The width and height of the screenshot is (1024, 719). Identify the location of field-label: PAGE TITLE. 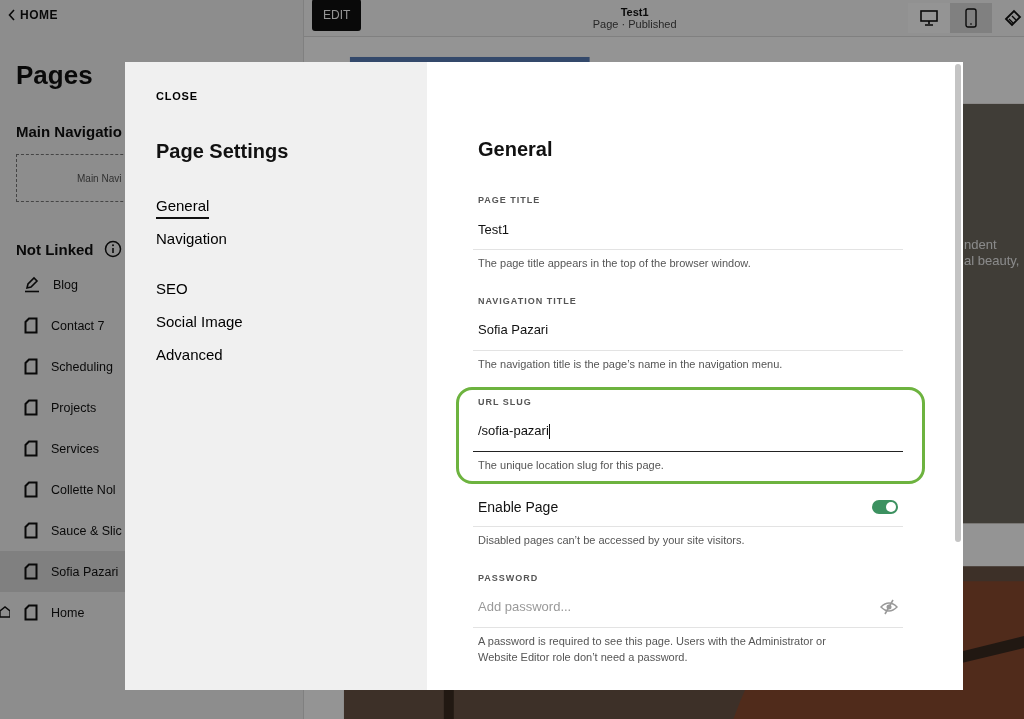
(510, 200).